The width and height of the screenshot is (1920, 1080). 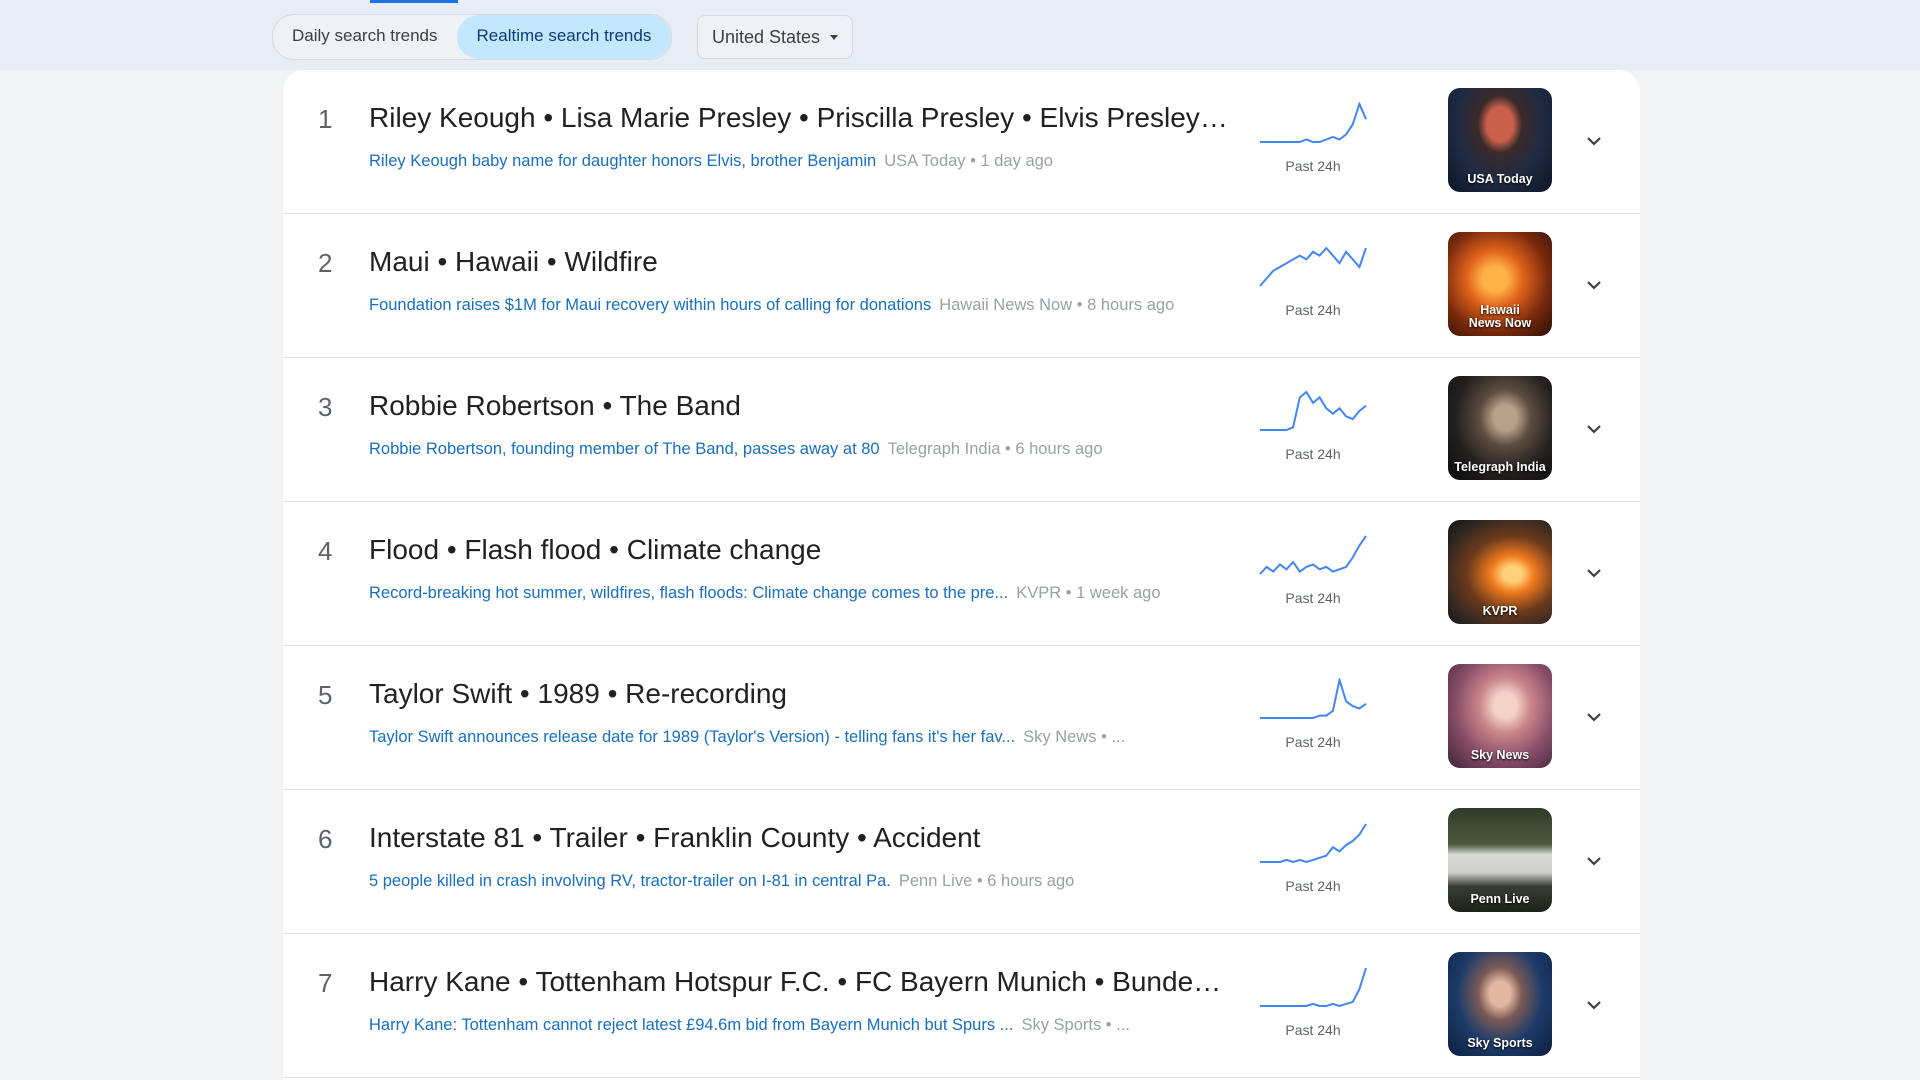 I want to click on trend-title: Taylor Swift • 1989 • Re-recording, so click(x=799, y=694).